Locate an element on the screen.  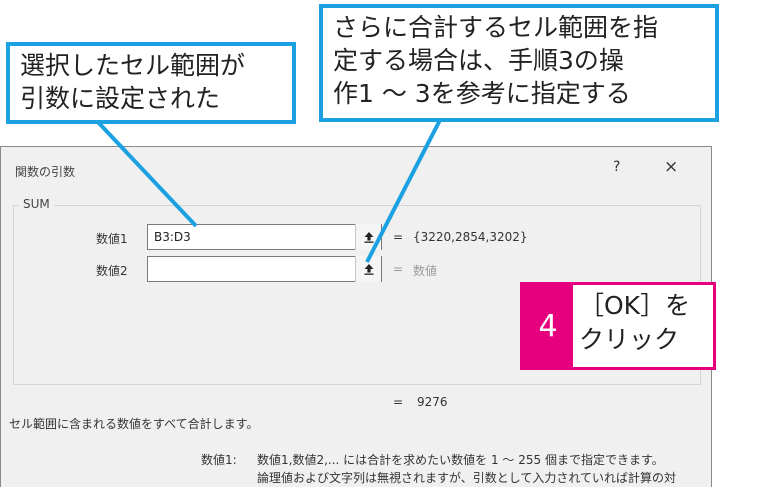
arg1-equals: = is located at coordinates (398, 237).